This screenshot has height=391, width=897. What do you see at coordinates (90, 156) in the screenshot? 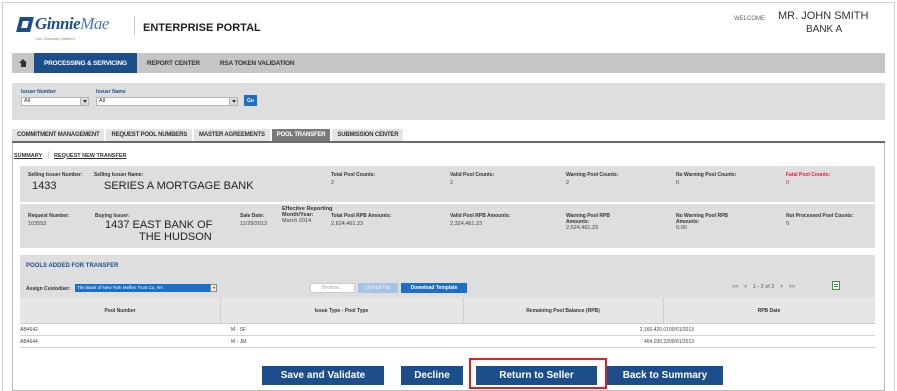
I see `request-new-transfer-link: REQUEST NEW TRANSFER` at bounding box center [90, 156].